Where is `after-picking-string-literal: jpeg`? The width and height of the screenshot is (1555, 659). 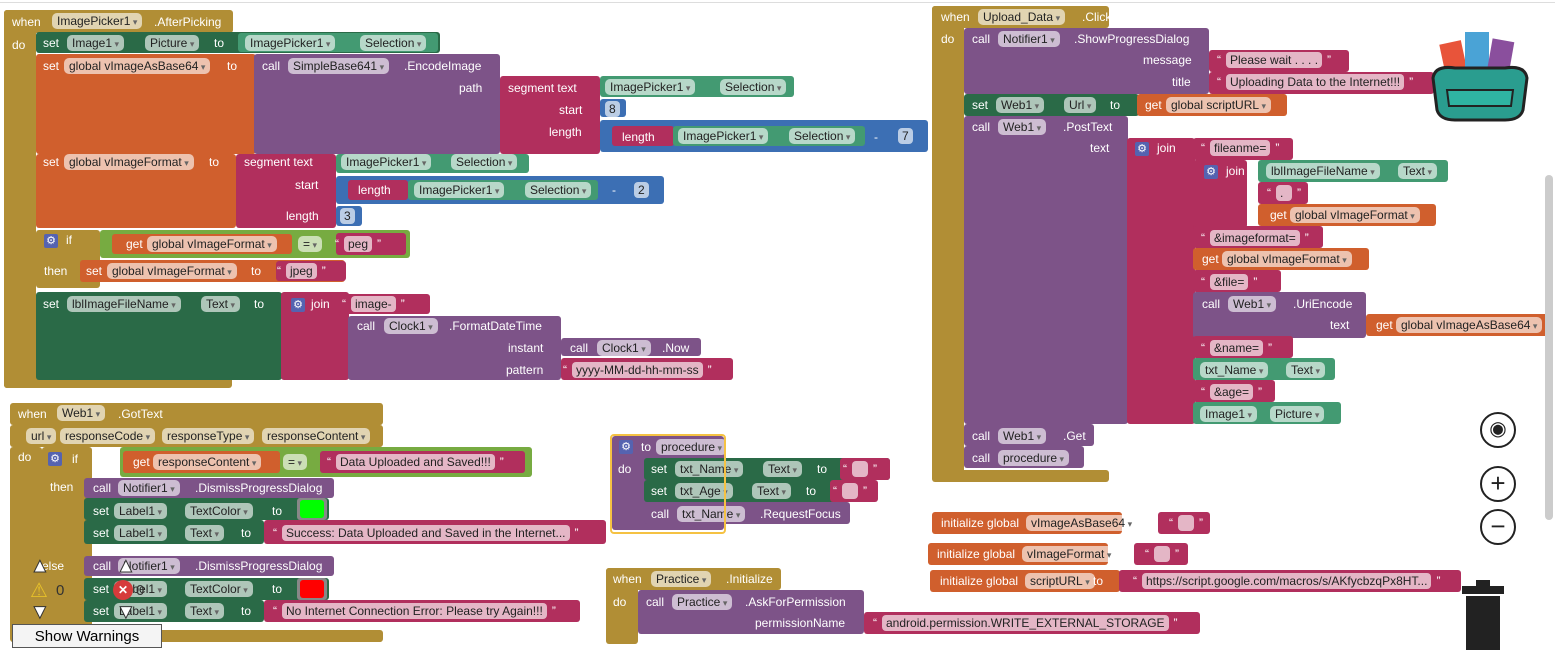 after-picking-string-literal: jpeg is located at coordinates (301, 271).